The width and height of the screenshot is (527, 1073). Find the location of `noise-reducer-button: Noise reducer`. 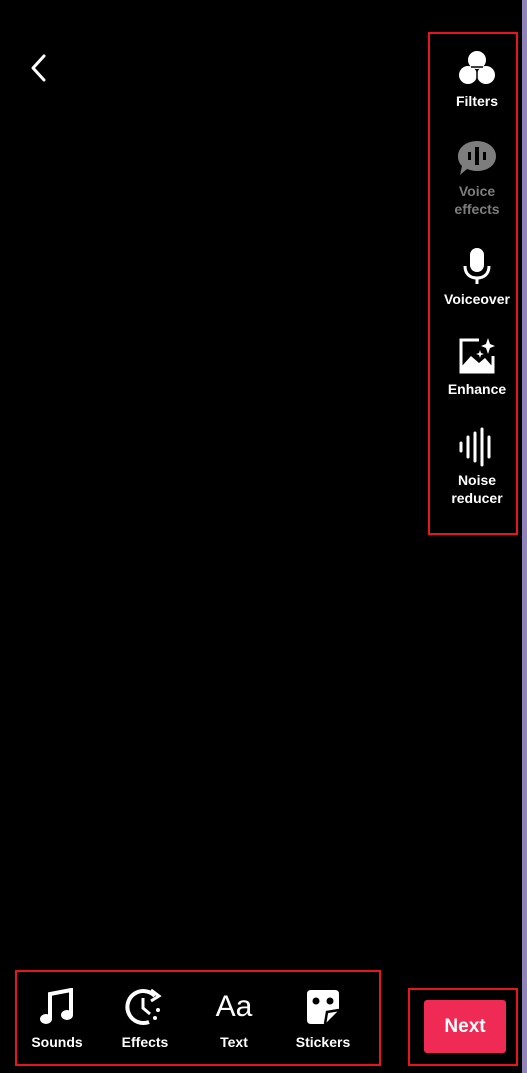

noise-reducer-button: Noise reducer is located at coordinates (477, 467).